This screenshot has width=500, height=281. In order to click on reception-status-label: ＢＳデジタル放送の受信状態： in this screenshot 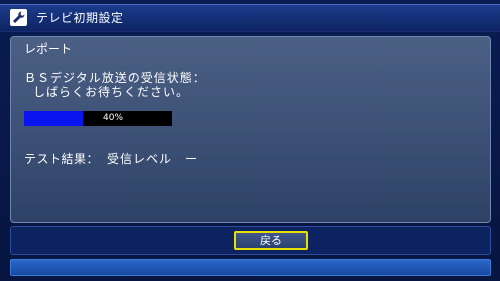, I will do `click(115, 78)`.